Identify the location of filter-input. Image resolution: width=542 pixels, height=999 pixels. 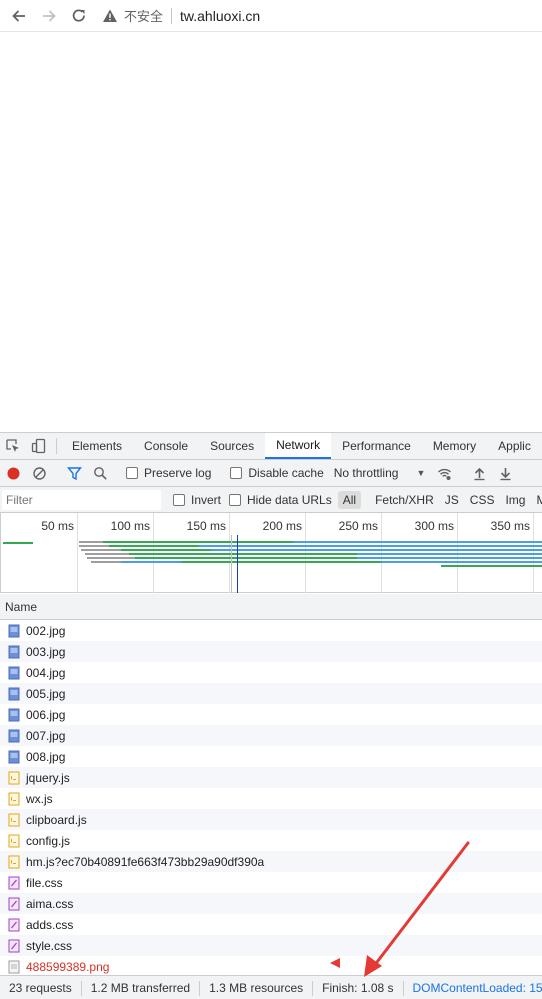
(81, 499).